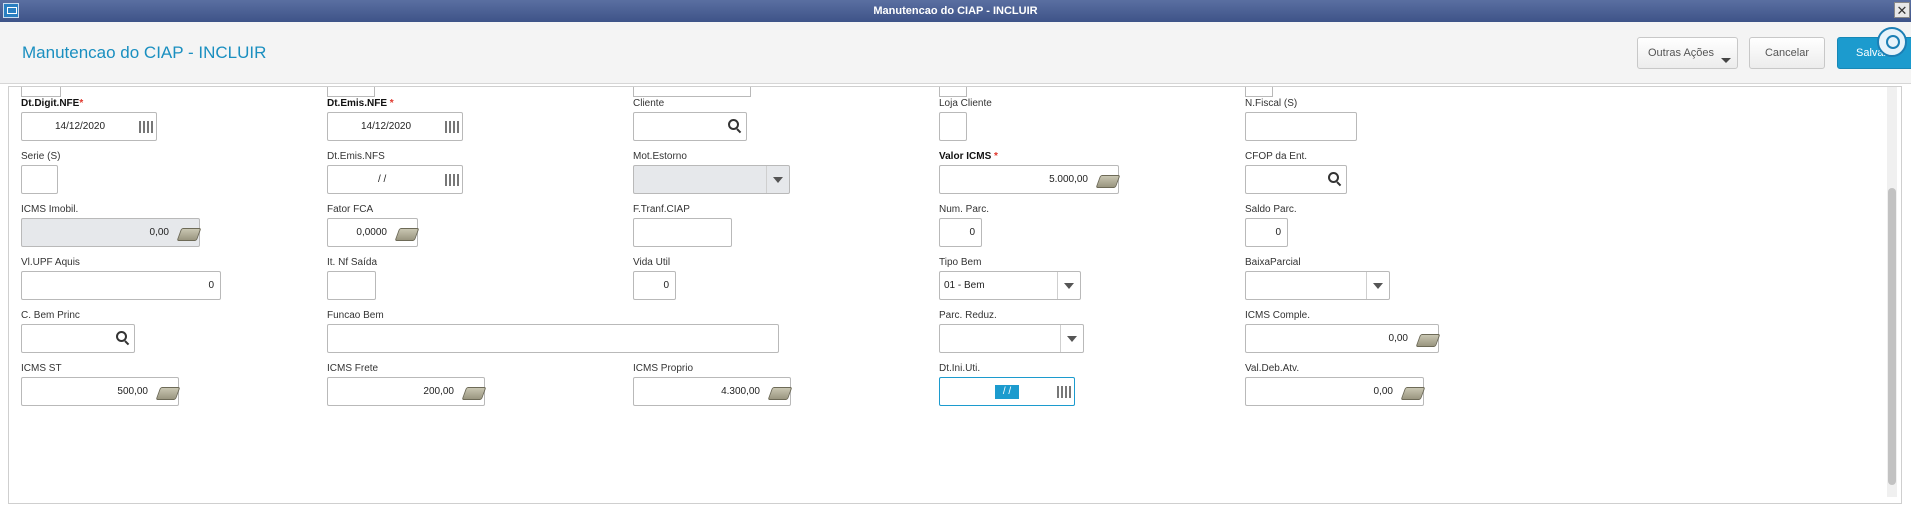  I want to click on icms-proprio-input: 4.300,00, so click(713, 391).